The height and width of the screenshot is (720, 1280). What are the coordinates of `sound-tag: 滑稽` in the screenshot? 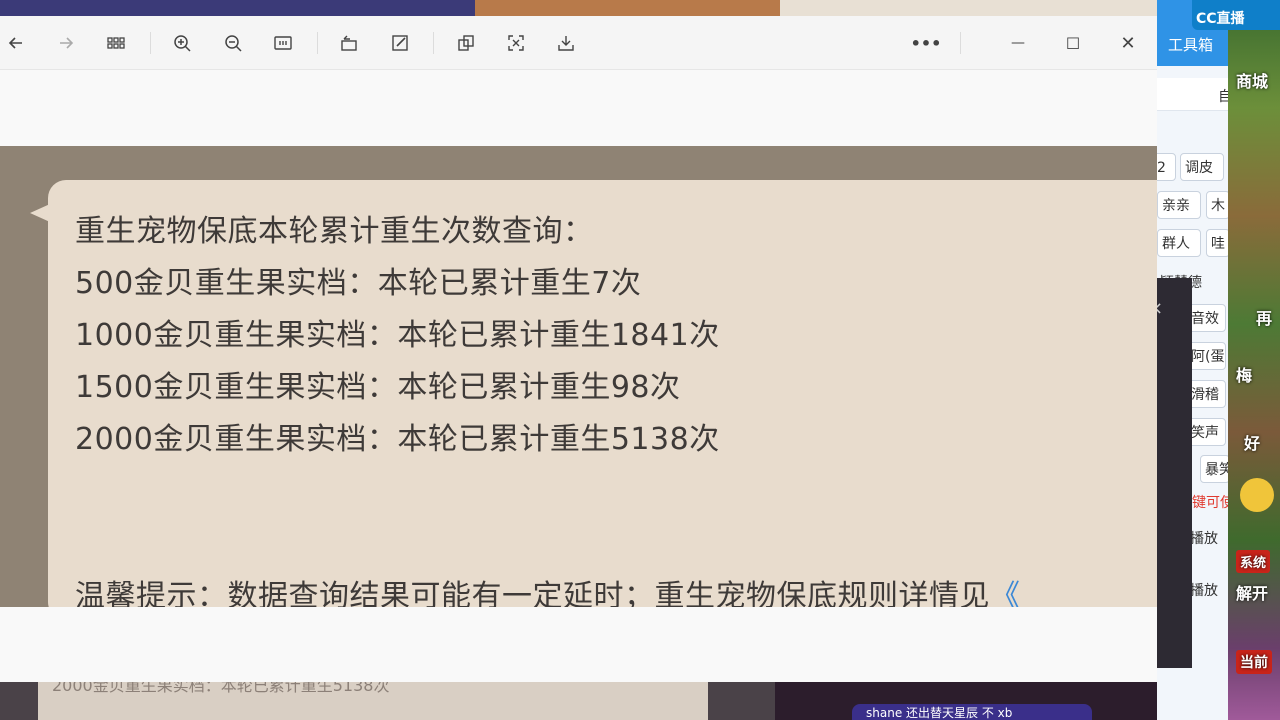 It's located at (1206, 394).